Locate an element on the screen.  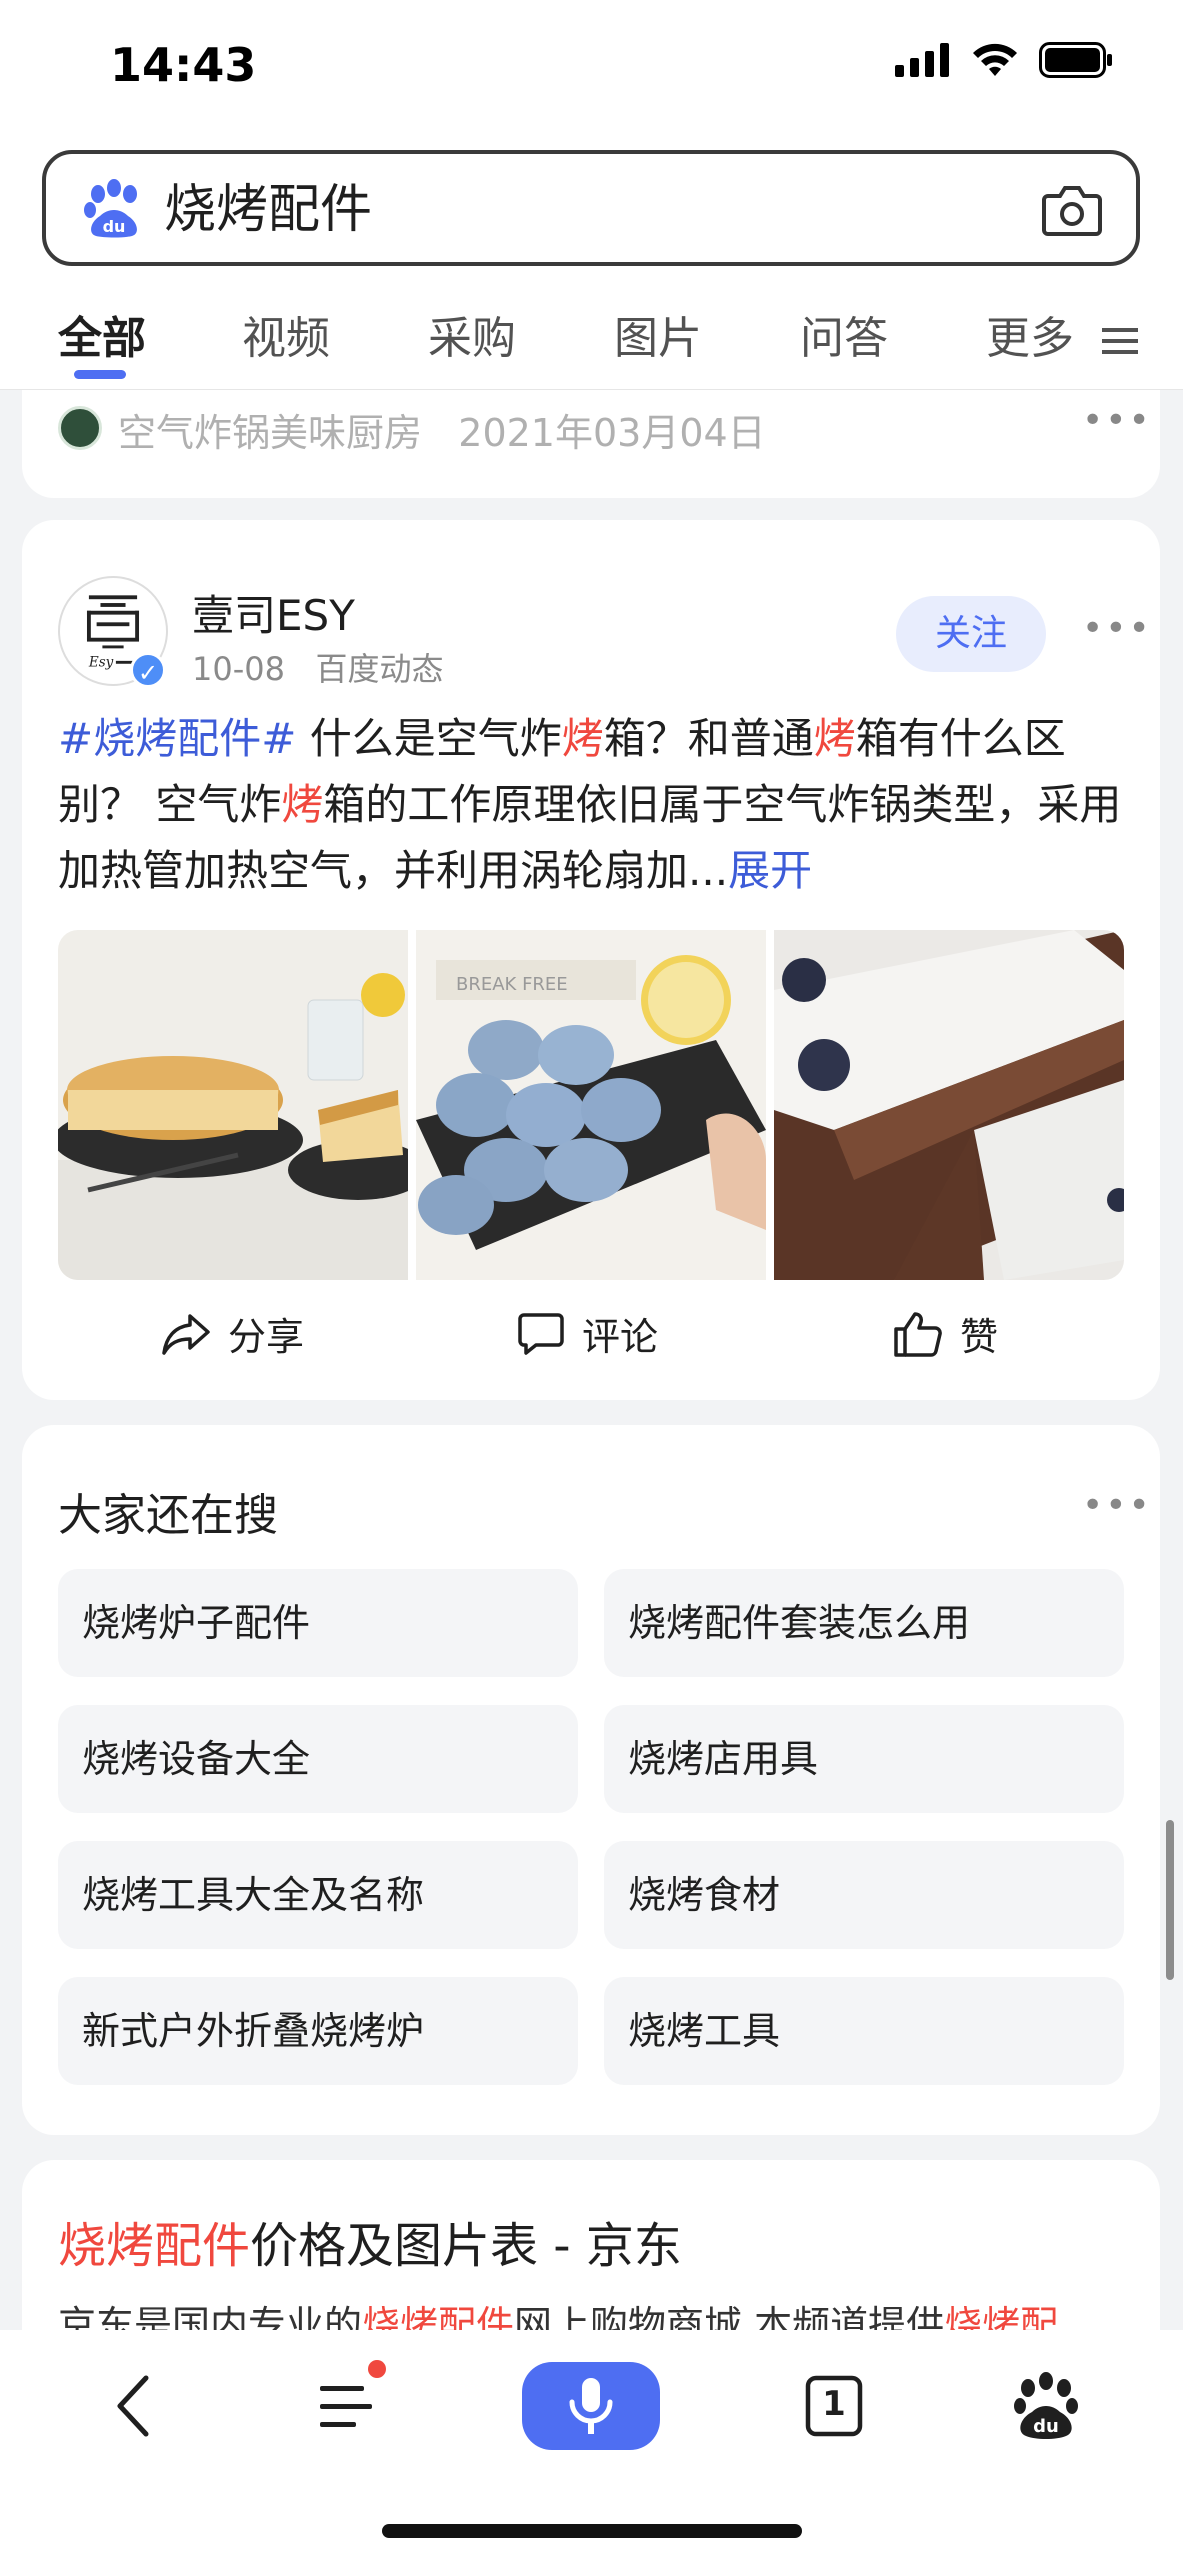
related-search-item: 烧烤食材 is located at coordinates (864, 1895).